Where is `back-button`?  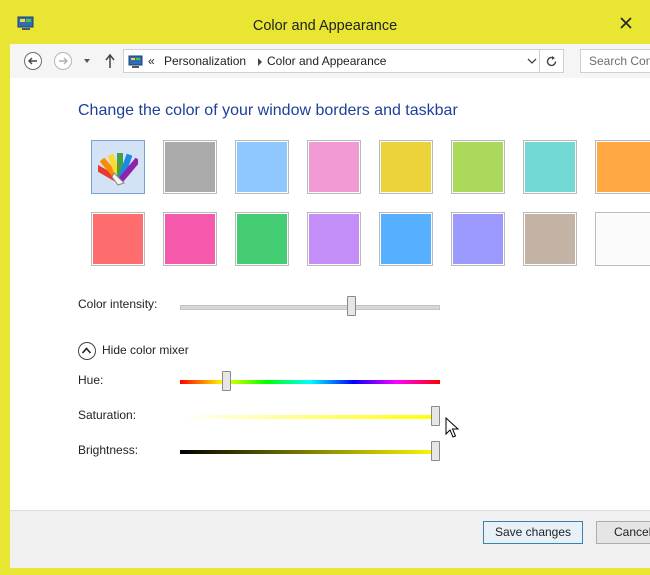
back-button is located at coordinates (33, 61).